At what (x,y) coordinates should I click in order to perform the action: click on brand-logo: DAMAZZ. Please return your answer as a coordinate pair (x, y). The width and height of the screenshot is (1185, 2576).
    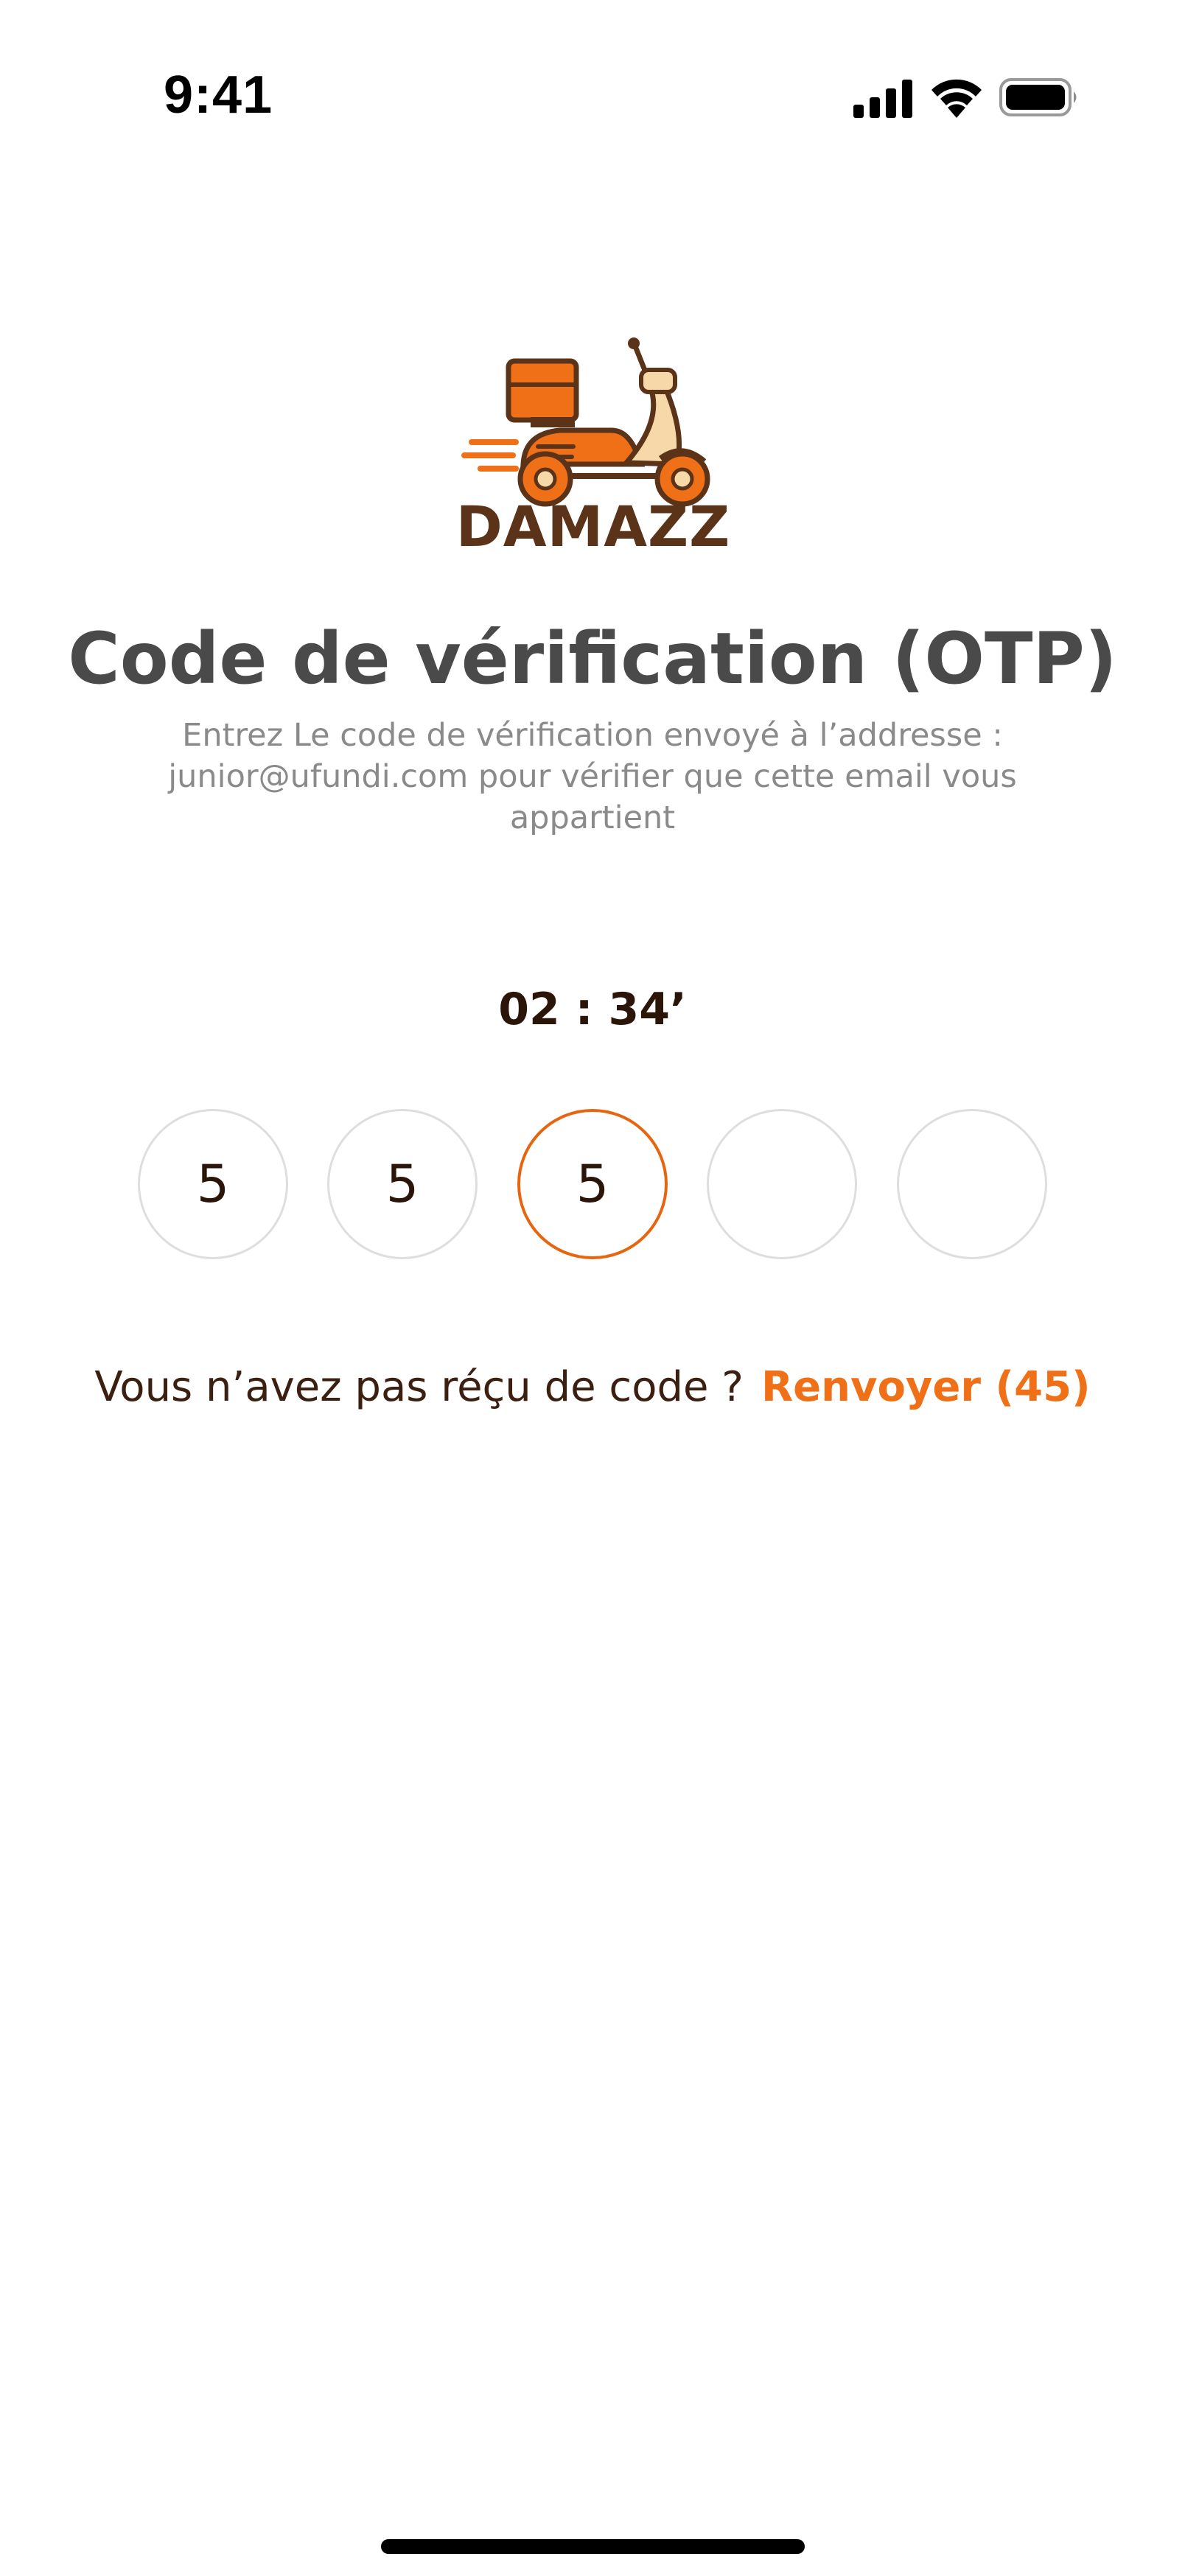
    Looking at the image, I should click on (593, 453).